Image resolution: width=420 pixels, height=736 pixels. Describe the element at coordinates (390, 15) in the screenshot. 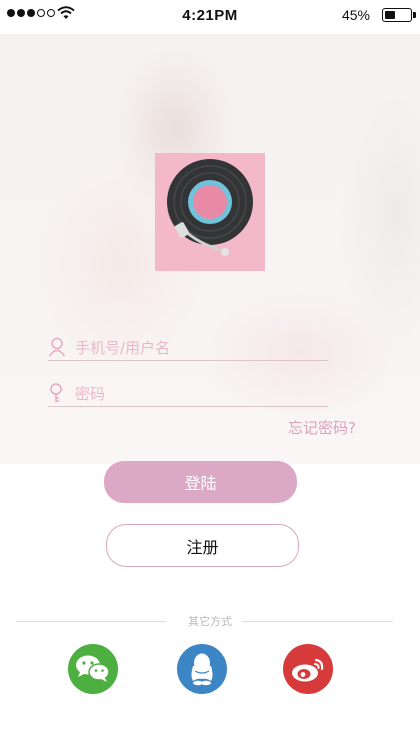

I see `battery-level-fill` at that location.